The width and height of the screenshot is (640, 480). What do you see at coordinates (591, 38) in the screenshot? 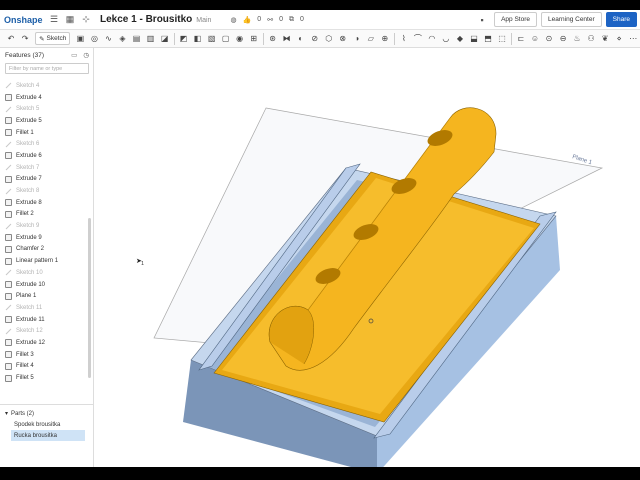
I see `named-views-icon: ⚇` at bounding box center [591, 38].